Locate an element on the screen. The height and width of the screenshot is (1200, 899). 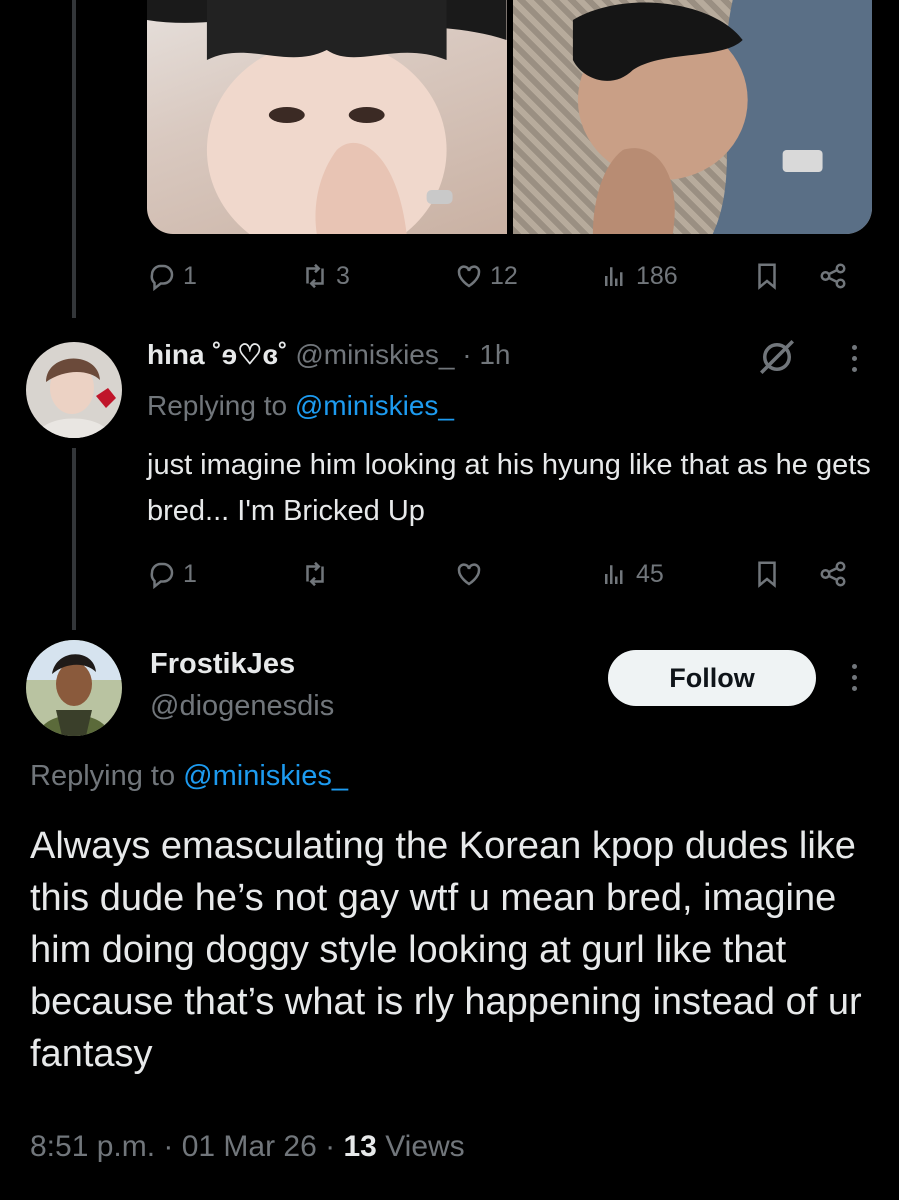
like-button: 12 is located at coordinates (486, 276).